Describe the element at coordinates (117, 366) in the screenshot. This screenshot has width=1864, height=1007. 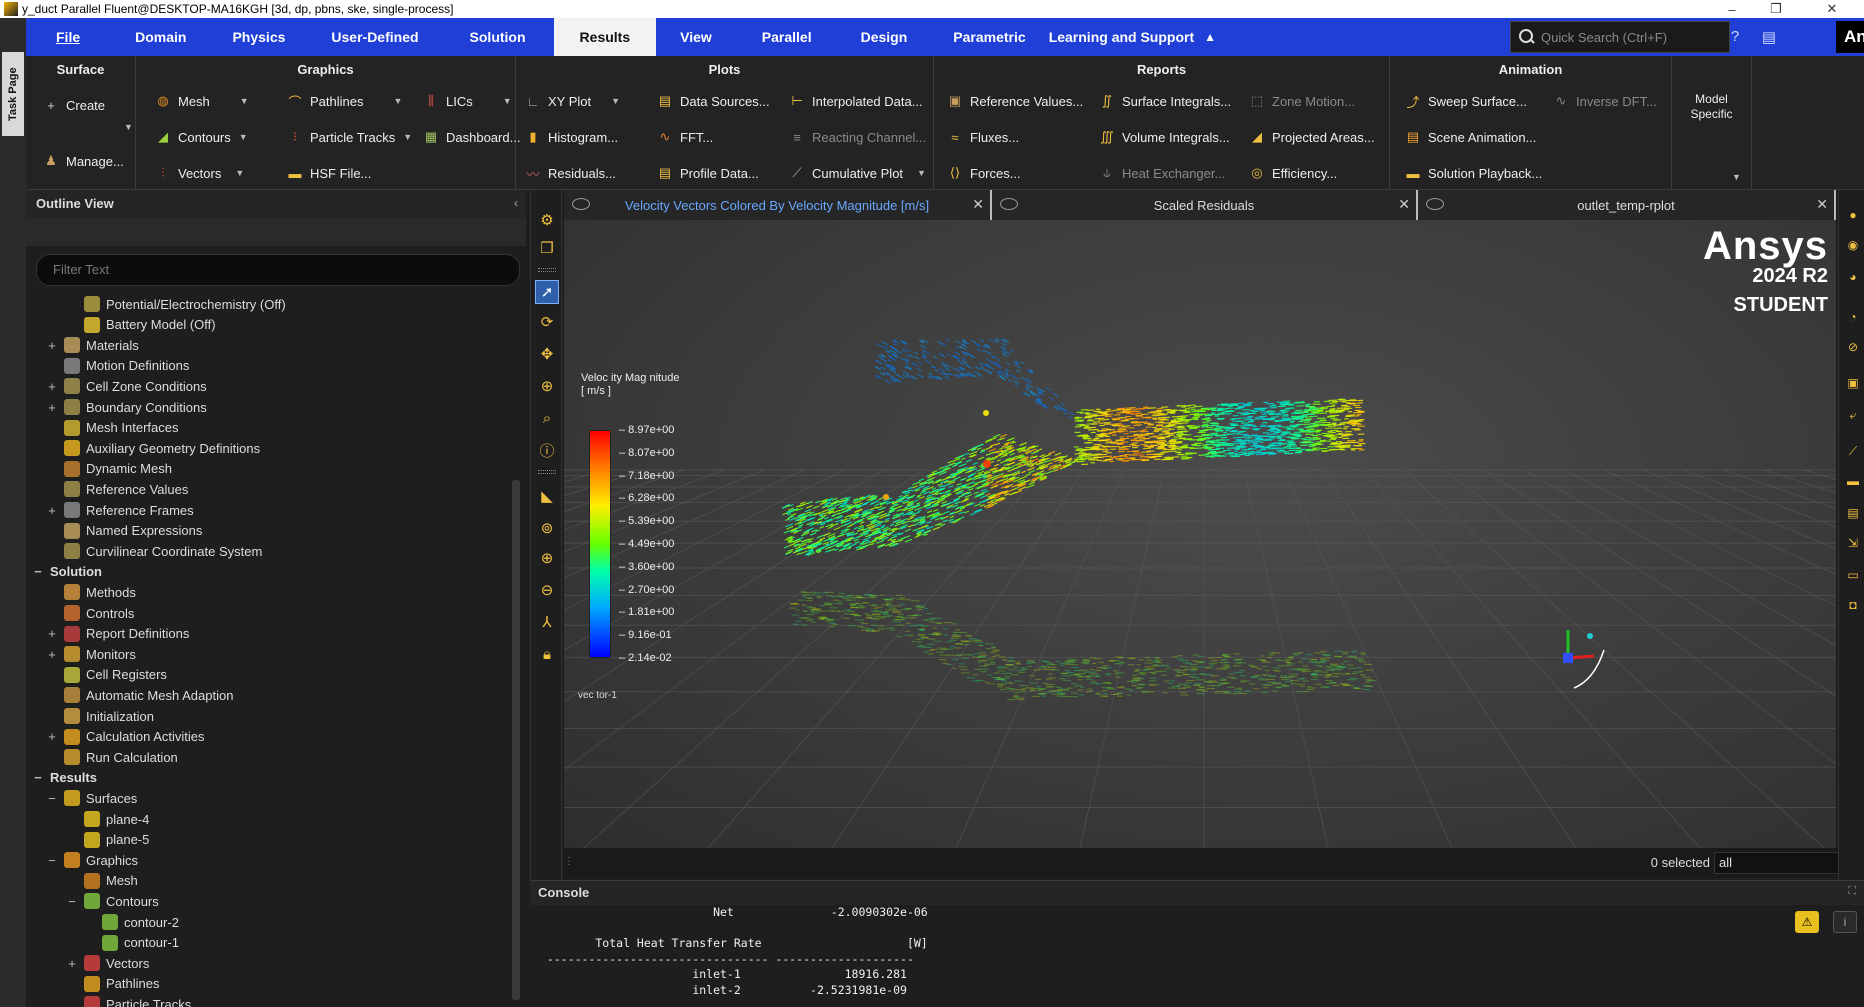
I see `tree-item-motion-definitions: Motion Definitions` at that location.